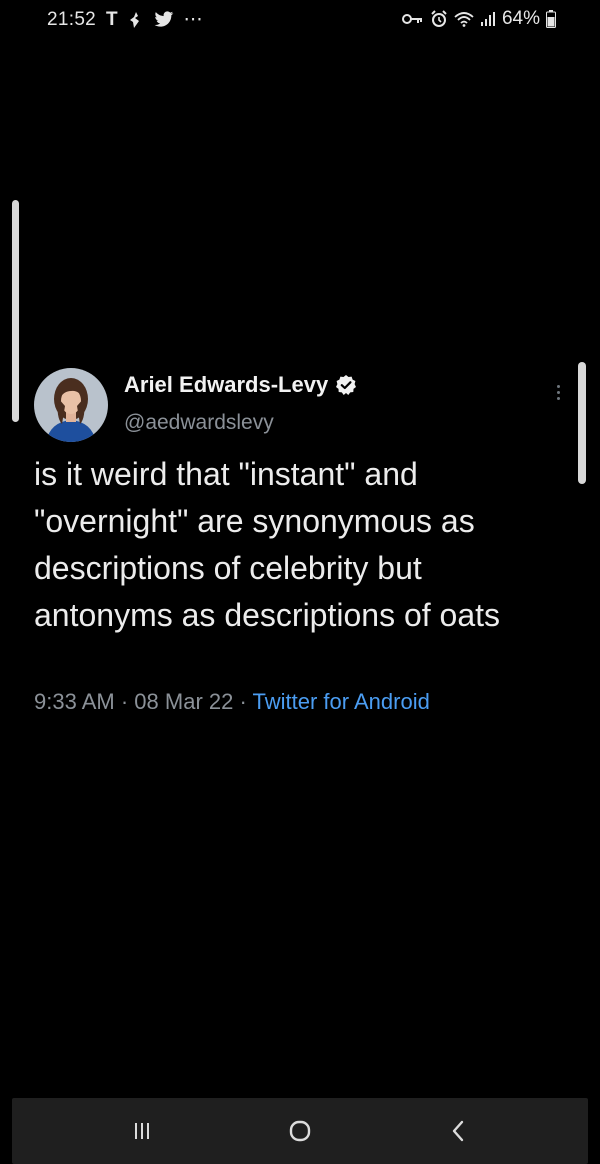  I want to click on wifi-icon, so click(464, 19).